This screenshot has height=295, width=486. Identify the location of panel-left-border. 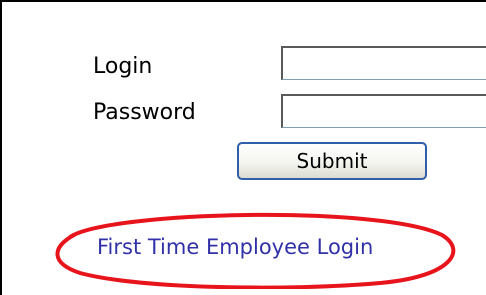
(1, 147).